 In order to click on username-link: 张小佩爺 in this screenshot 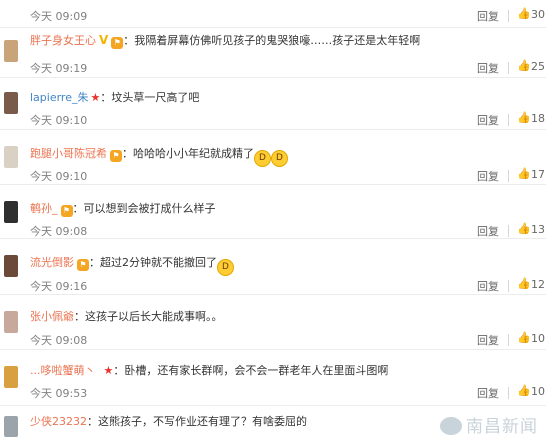, I will do `click(52, 316)`.